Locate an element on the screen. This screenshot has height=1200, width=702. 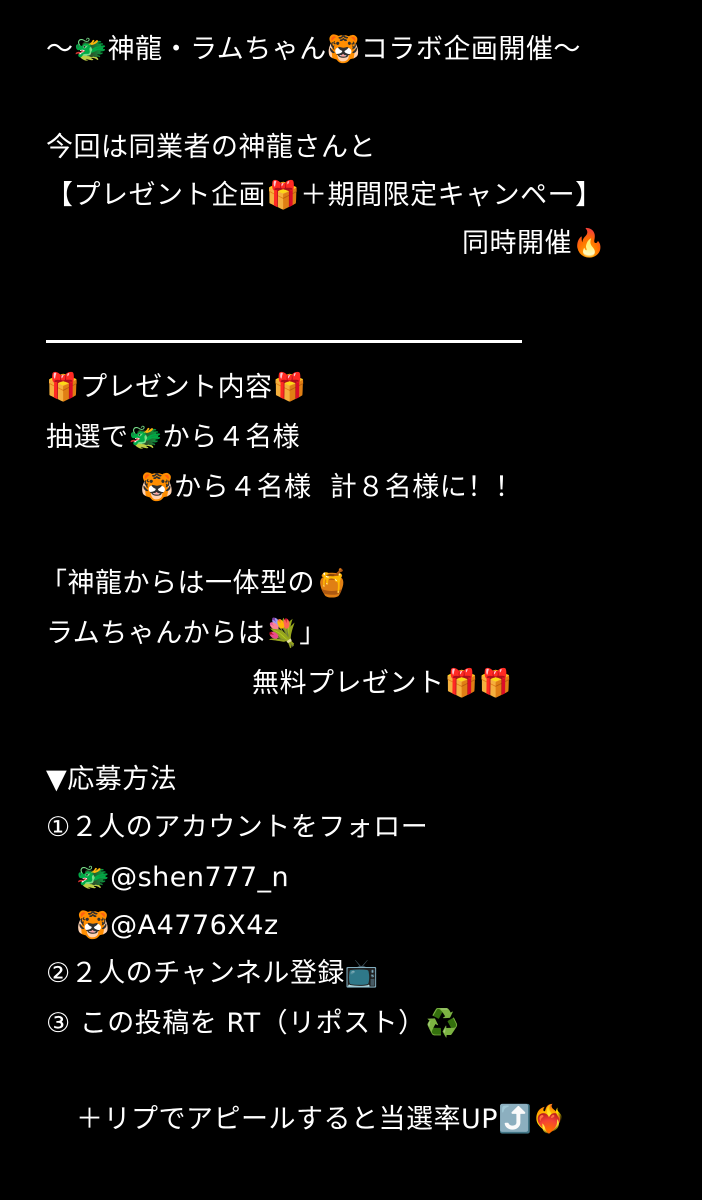
present-line-1: 抽選で🐲から４名様 is located at coordinates (173, 437).